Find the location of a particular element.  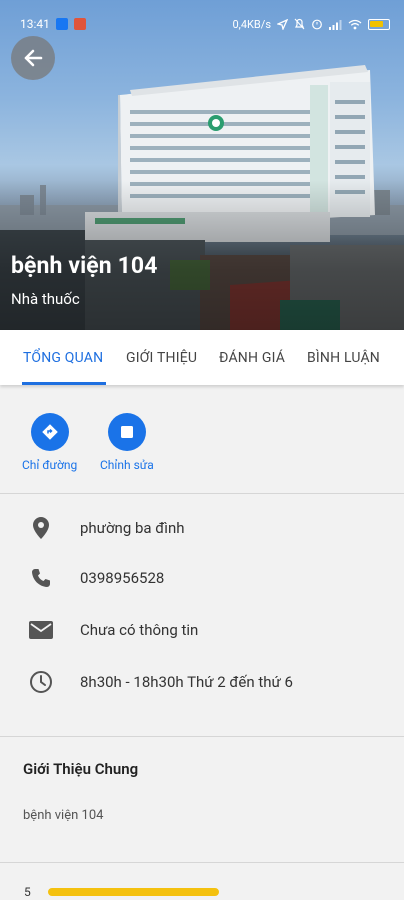

email-text: Chưa có thông tin is located at coordinates (139, 630).